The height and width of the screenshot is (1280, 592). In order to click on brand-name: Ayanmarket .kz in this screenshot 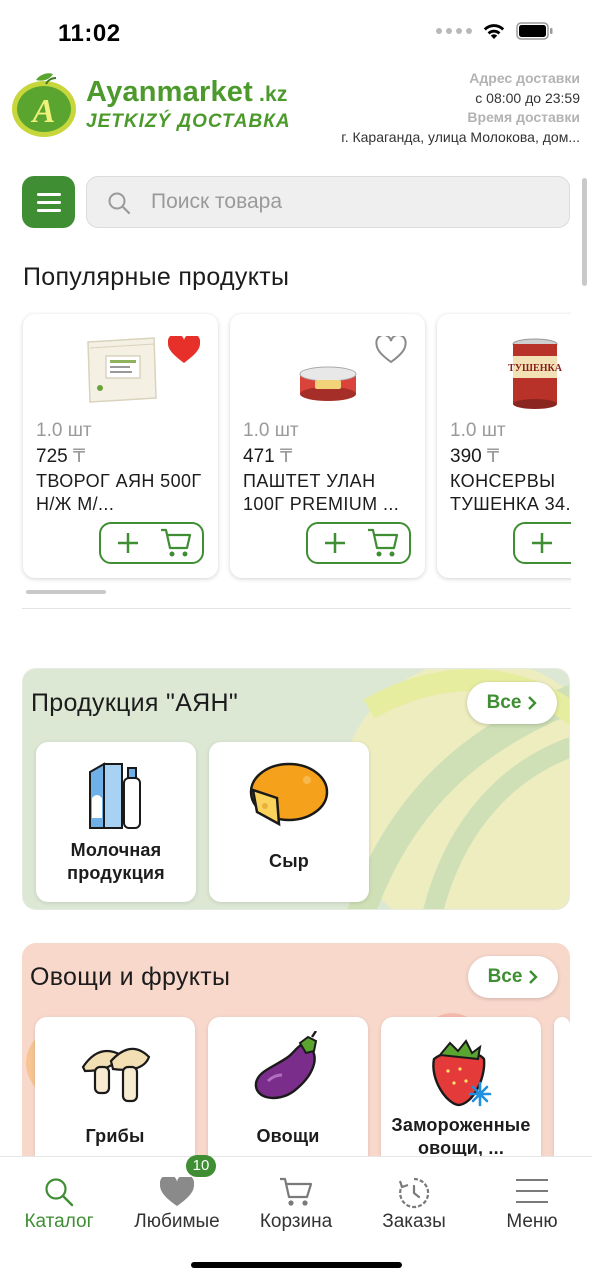, I will do `click(188, 92)`.